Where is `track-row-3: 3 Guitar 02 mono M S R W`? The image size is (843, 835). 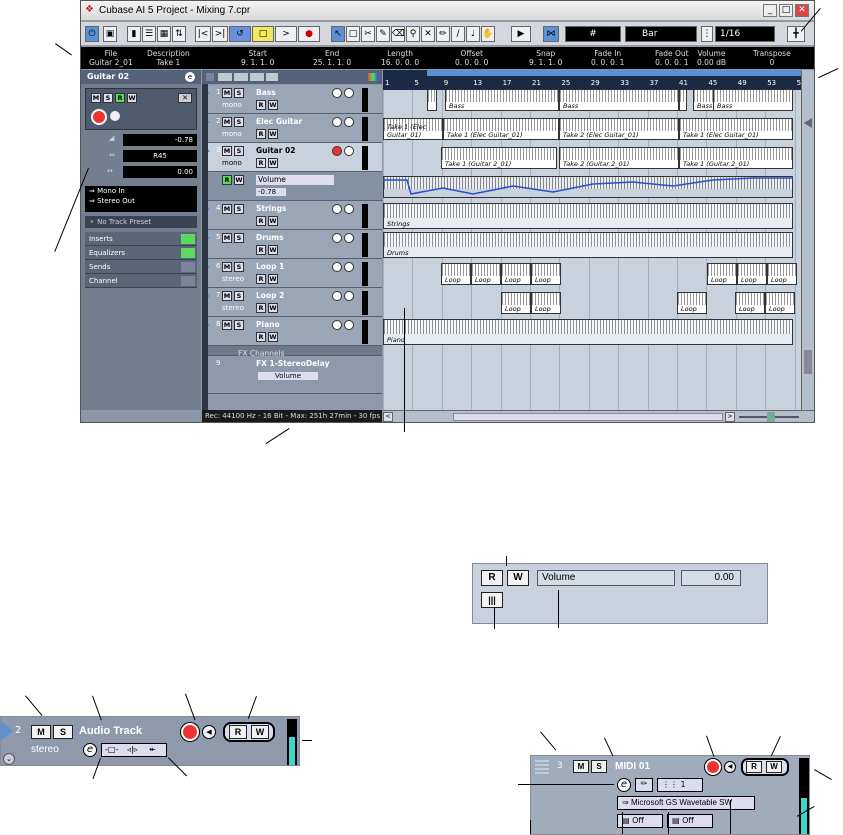 track-row-3: 3 Guitar 02 mono M S R W is located at coordinates (292, 157).